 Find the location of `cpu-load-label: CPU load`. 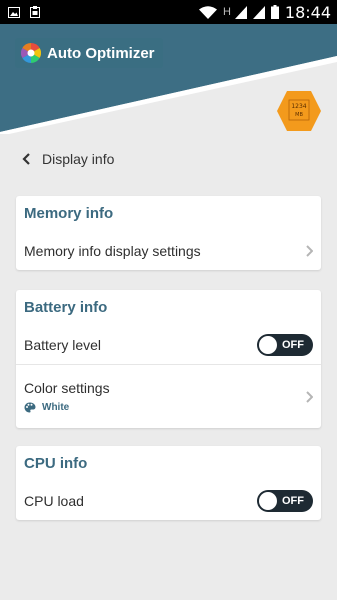

cpu-load-label: CPU load is located at coordinates (54, 500).